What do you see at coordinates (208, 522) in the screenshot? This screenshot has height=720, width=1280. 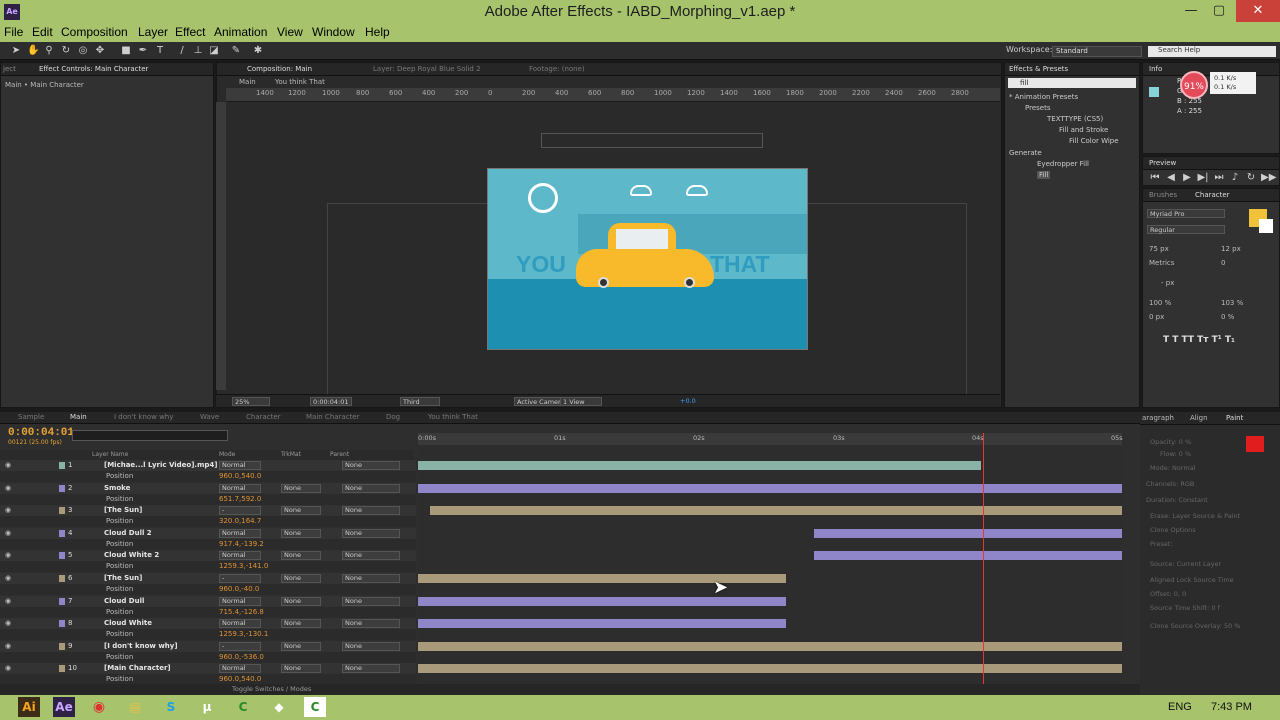 I see `property-row: Position 320.0,164.7` at bounding box center [208, 522].